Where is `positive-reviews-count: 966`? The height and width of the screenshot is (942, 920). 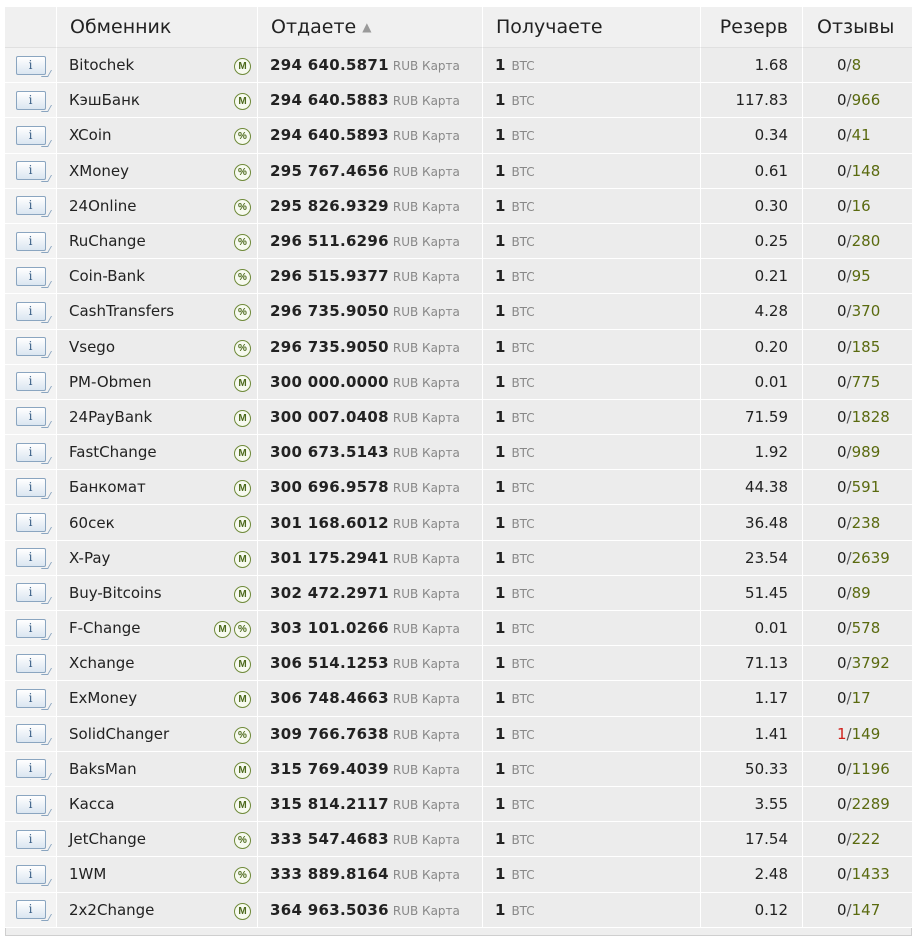
positive-reviews-count: 966 is located at coordinates (866, 100).